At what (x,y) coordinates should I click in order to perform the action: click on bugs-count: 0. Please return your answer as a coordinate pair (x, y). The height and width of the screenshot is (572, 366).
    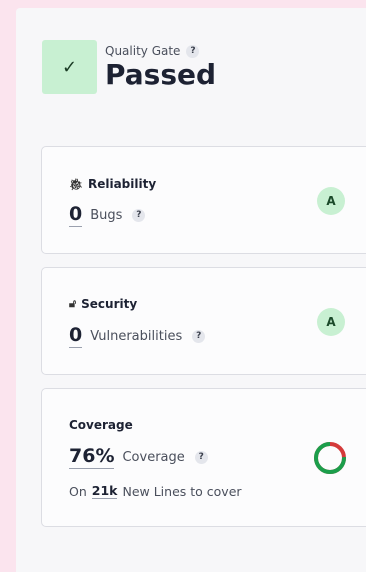
    Looking at the image, I should click on (76, 215).